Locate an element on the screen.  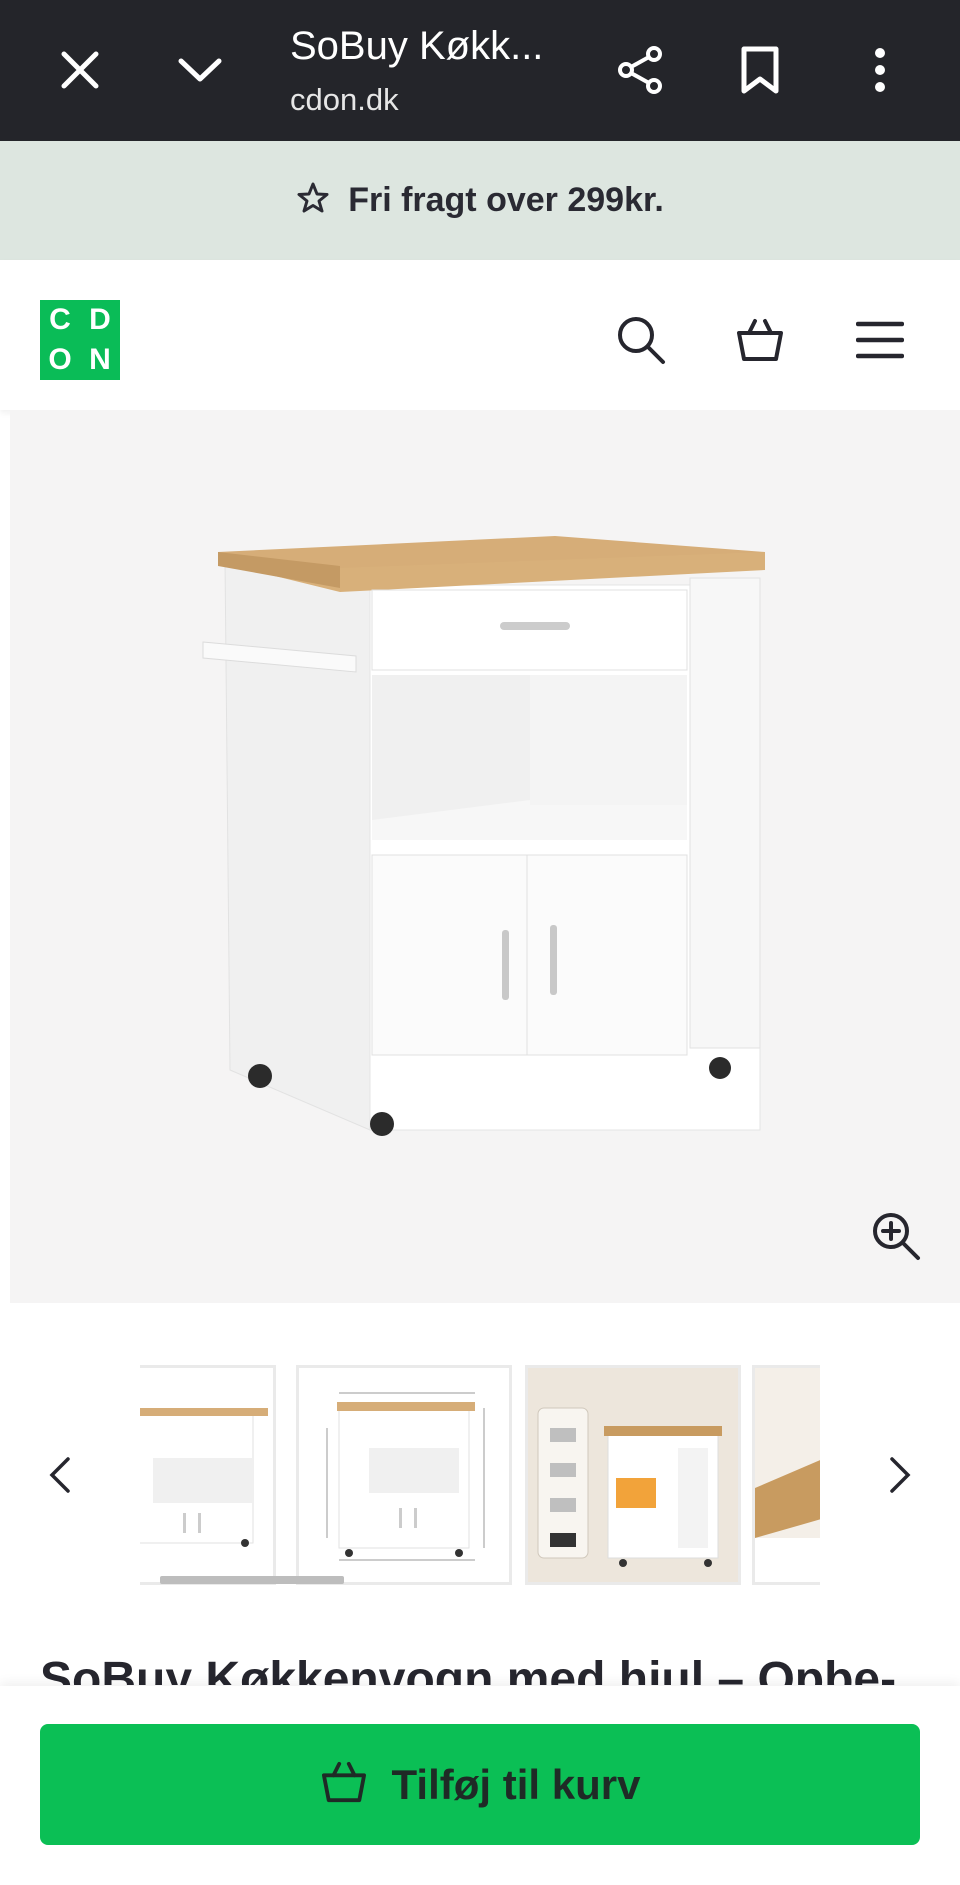
product-title: SoBuy Køkkenvogn med hjul – Opbe- is located at coordinates (468, 1669).